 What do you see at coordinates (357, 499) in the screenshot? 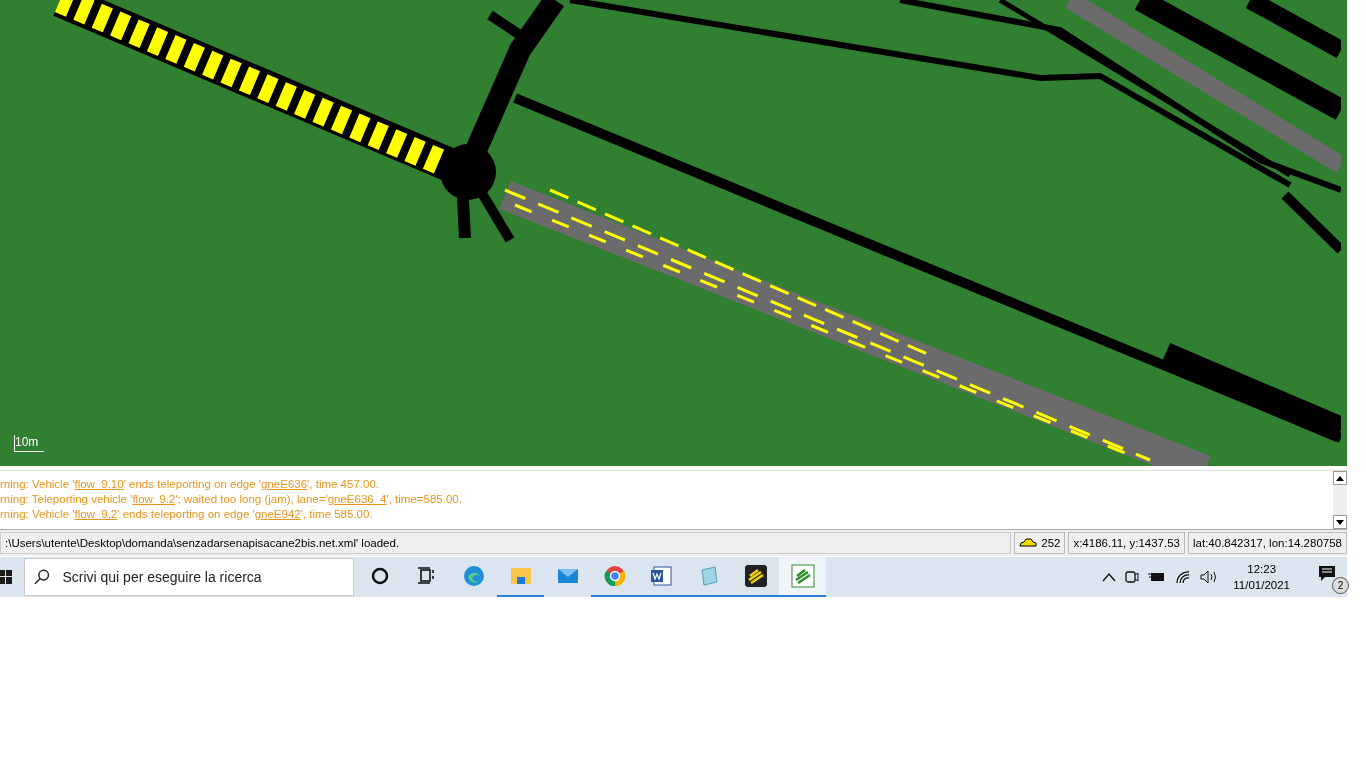
I see `message-link: gneE636_4` at bounding box center [357, 499].